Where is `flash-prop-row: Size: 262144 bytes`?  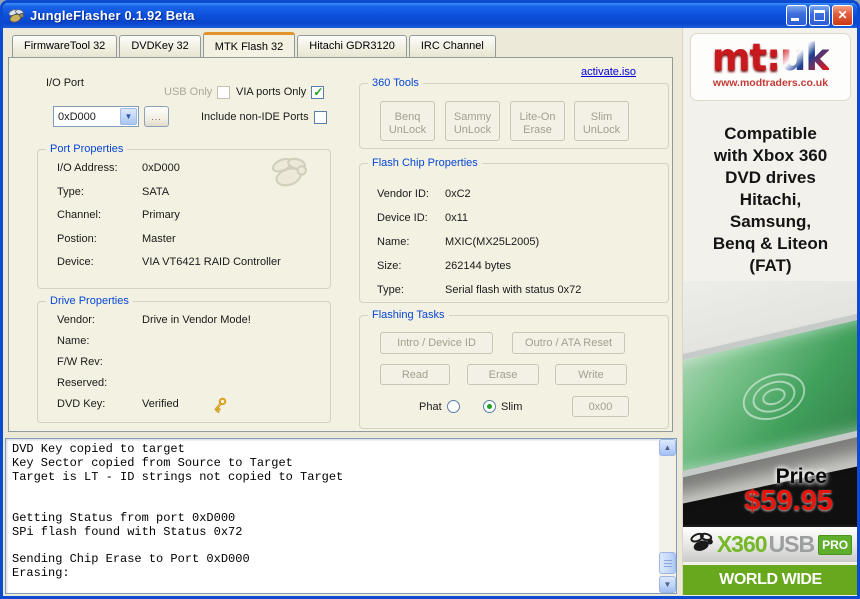
flash-prop-row: Size: 262144 bytes is located at coordinates (444, 266).